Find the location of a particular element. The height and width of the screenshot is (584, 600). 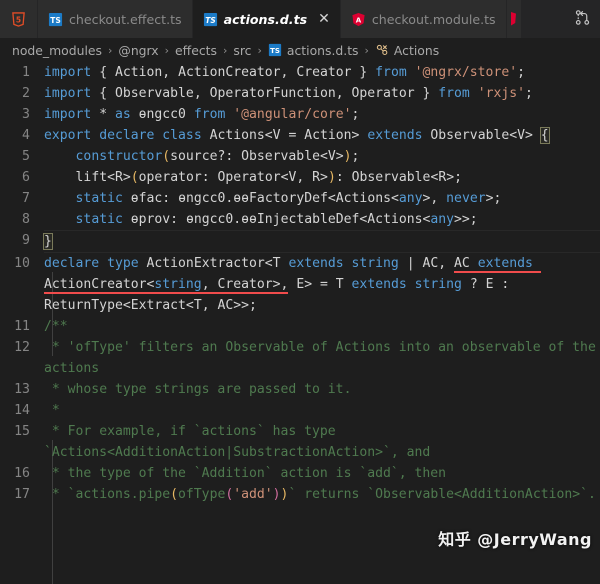

code-content: constructor(source?: Observable<V>); is located at coordinates (217, 156).